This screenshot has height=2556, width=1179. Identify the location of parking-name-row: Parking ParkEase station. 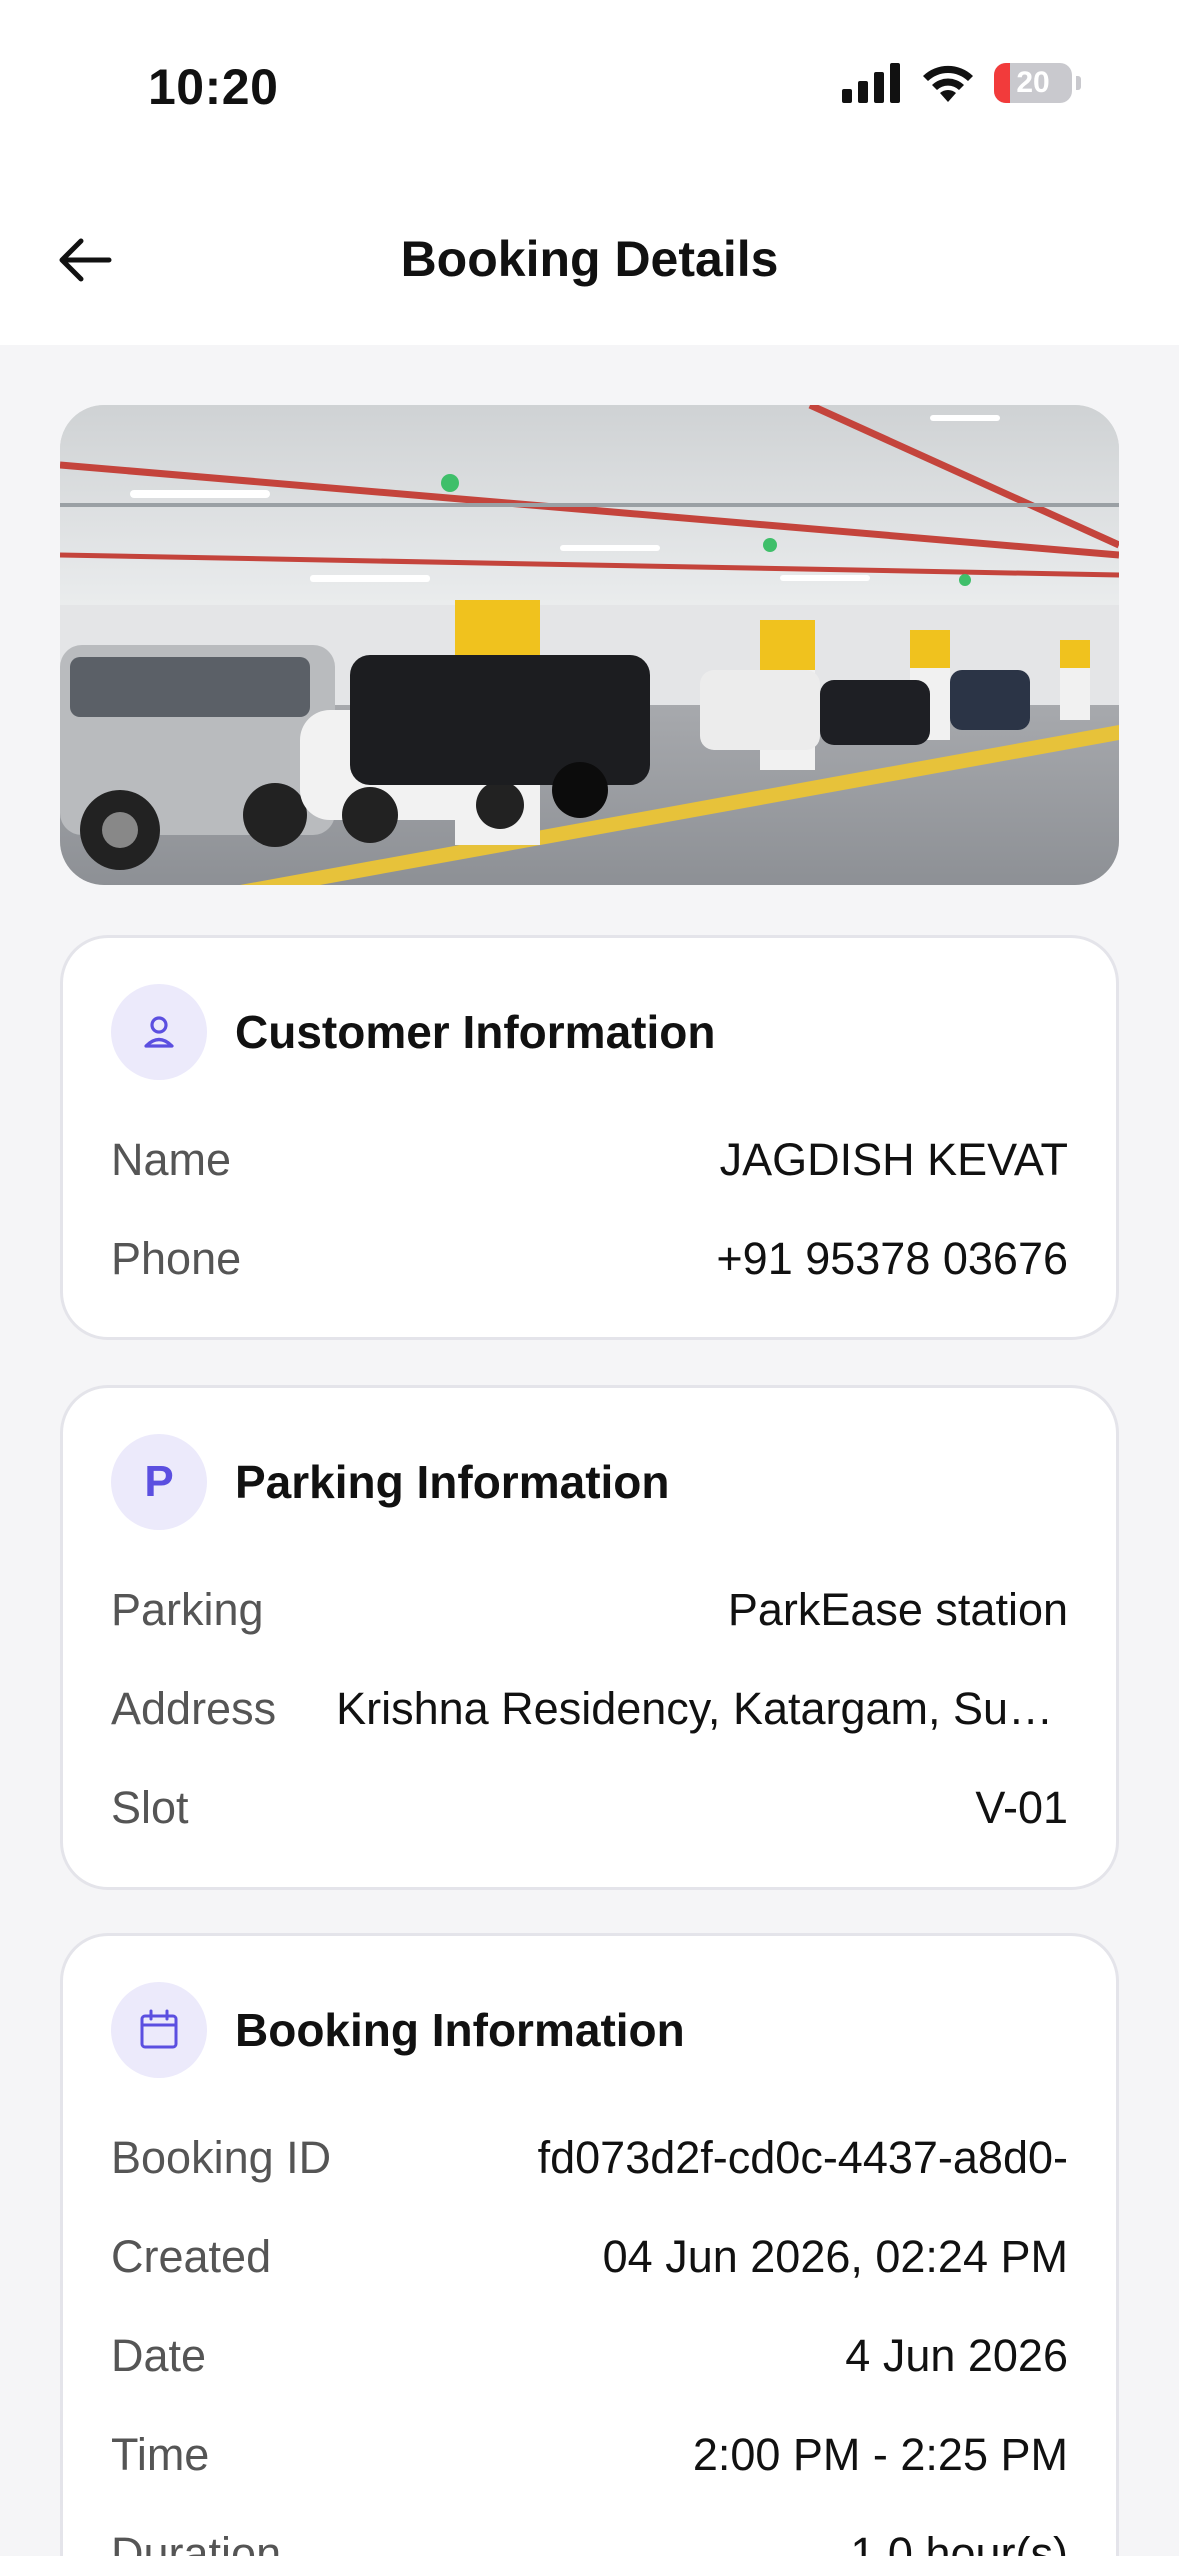
(589, 1610).